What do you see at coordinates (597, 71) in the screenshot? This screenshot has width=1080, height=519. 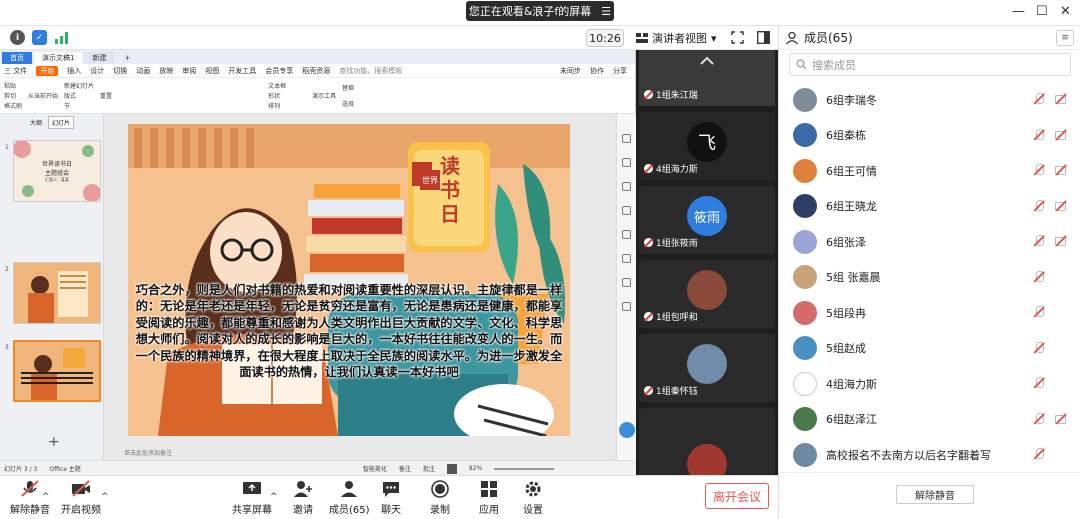 I see `wps-collab: 协作` at bounding box center [597, 71].